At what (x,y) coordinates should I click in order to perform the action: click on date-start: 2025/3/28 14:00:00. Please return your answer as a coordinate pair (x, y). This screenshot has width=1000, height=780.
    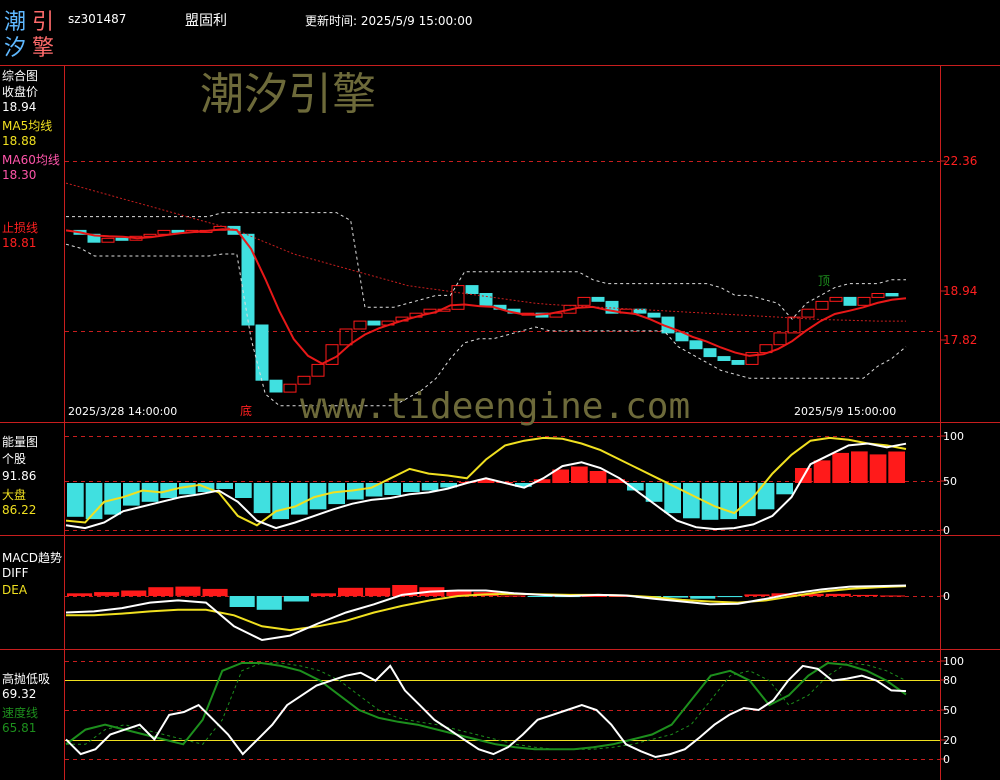
    Looking at the image, I should click on (123, 411).